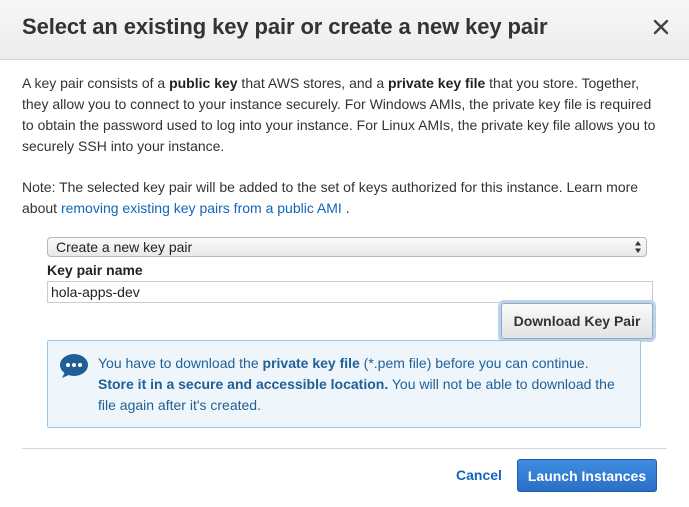 The image size is (689, 507). I want to click on note-end: ., so click(345, 208).